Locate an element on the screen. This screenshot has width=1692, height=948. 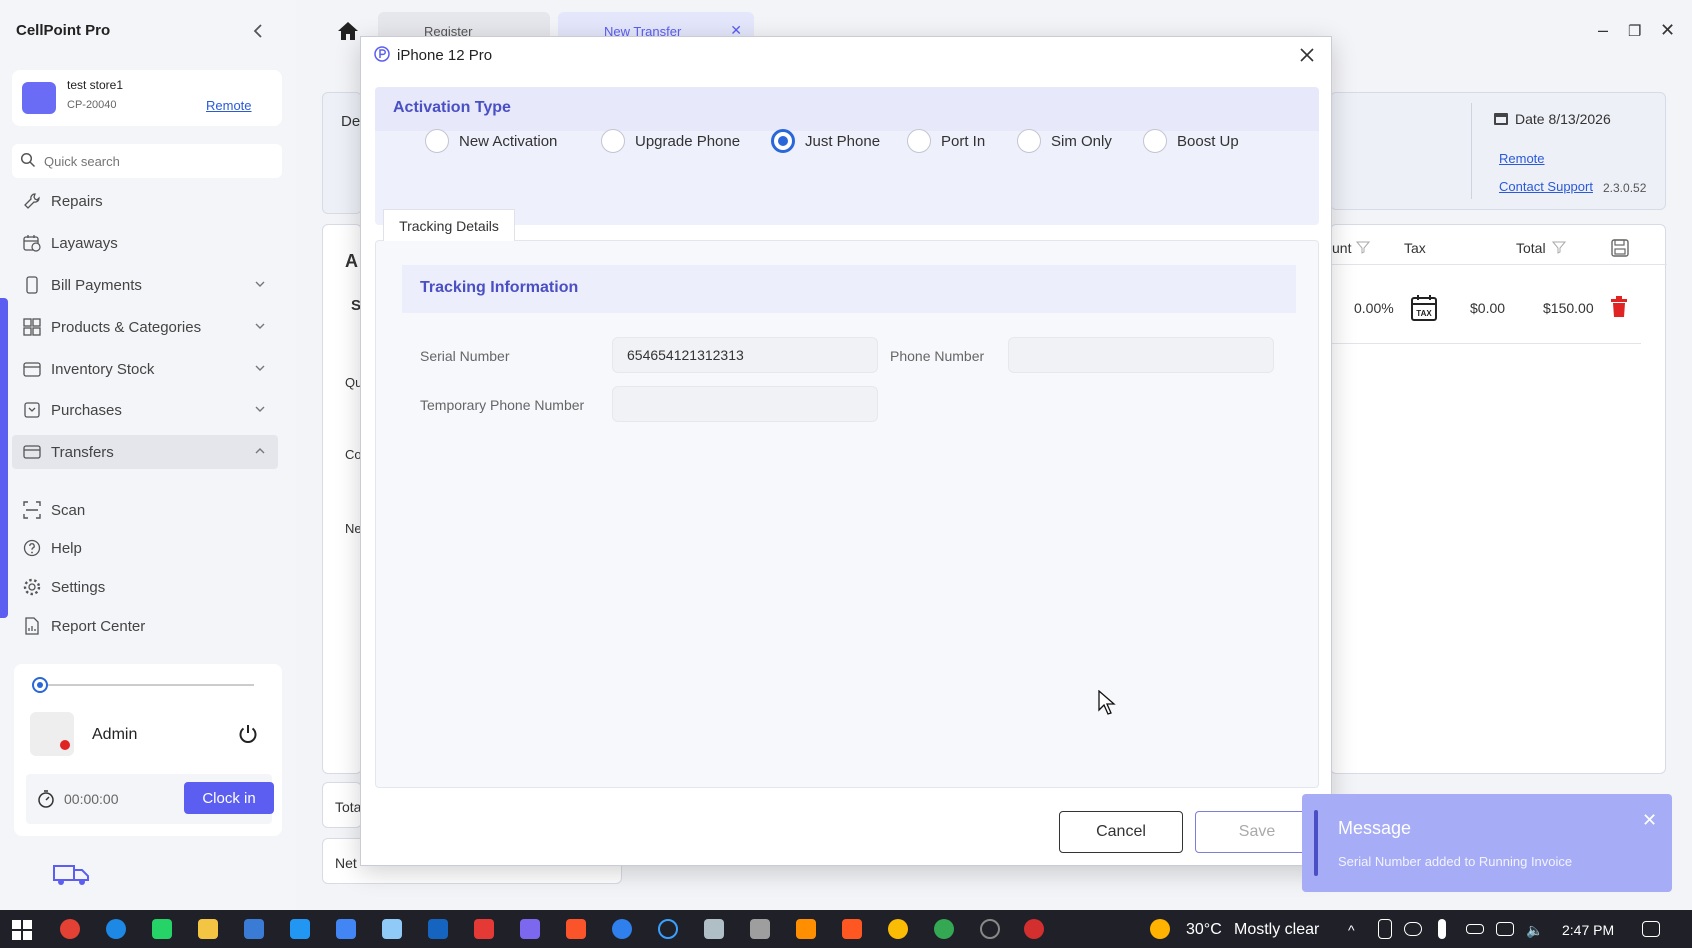
temporary-phone-field is located at coordinates (745, 404).